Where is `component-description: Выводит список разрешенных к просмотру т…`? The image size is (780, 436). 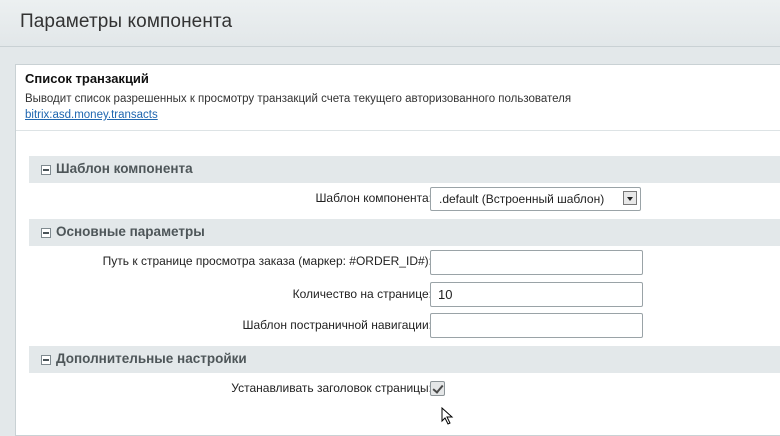
component-description: Выводит список разрешенных к просмотру т… is located at coordinates (298, 99).